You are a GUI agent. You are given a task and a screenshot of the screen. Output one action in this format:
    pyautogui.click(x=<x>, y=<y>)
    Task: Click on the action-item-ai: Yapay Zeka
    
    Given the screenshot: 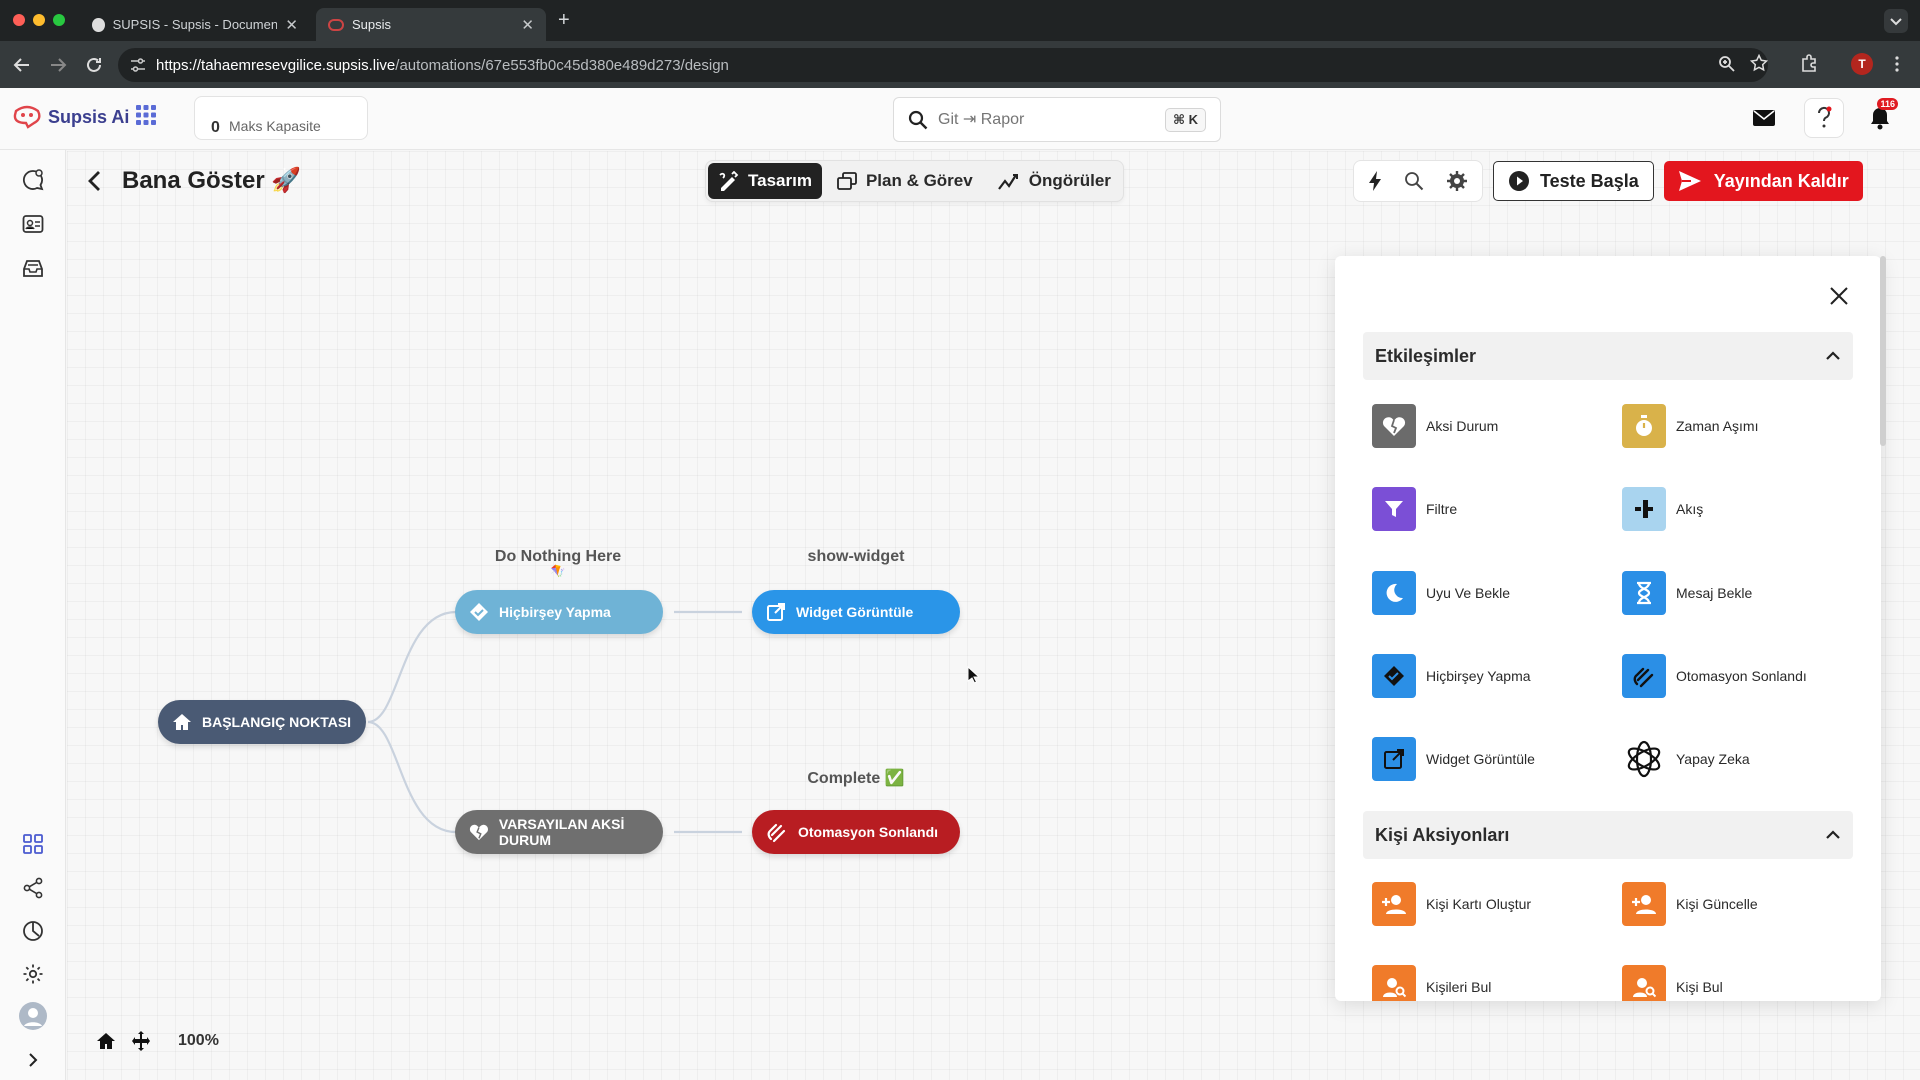 What is the action you would take?
    pyautogui.click(x=1686, y=759)
    